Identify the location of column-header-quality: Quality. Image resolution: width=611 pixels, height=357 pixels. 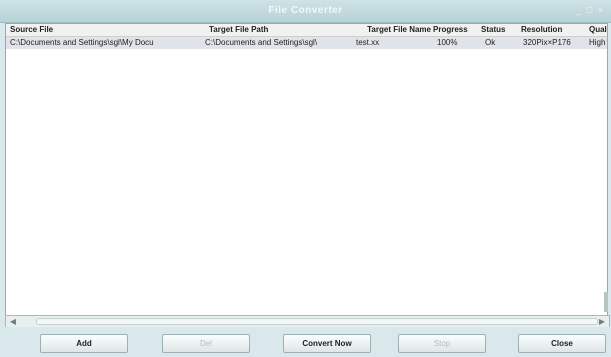
(598, 30).